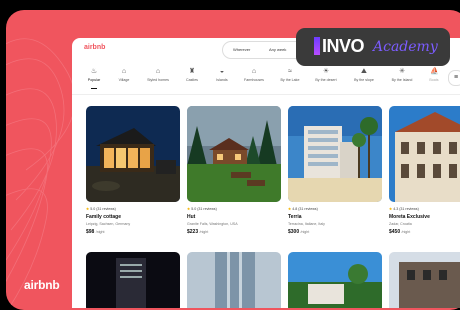  I want to click on listing-location: Zadar, Croatia, so click(400, 224).